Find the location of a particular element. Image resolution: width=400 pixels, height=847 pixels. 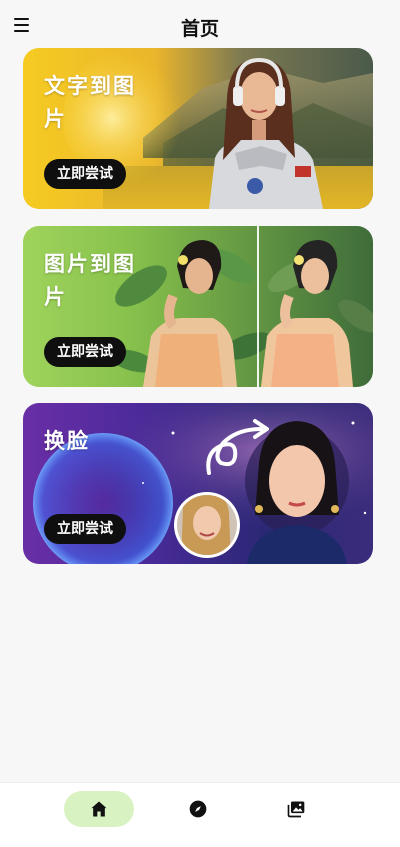

compass-icon is located at coordinates (198, 809).